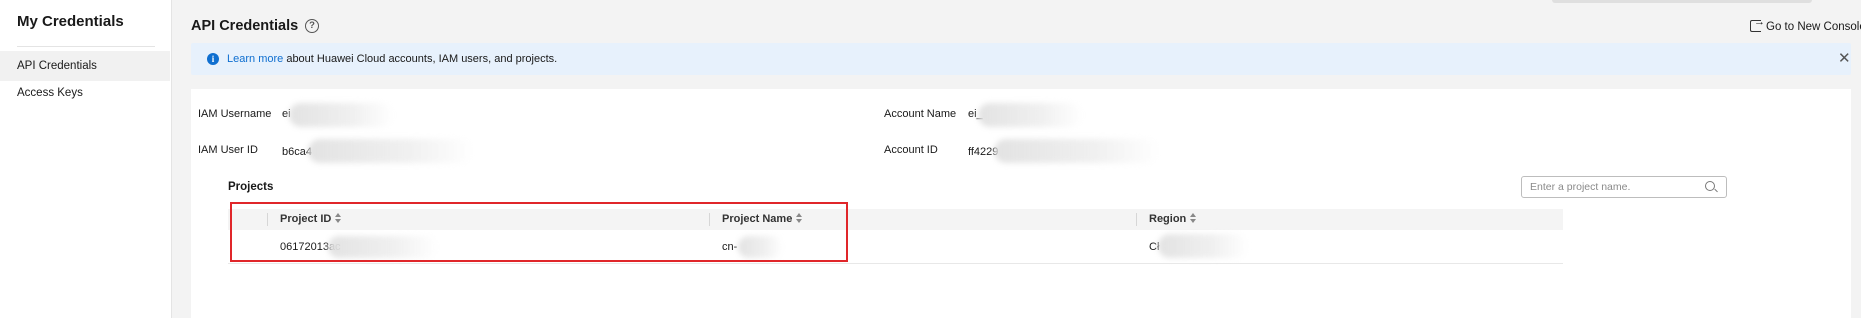  Describe the element at coordinates (255, 59) in the screenshot. I see `learn-more-link: Learn more` at that location.